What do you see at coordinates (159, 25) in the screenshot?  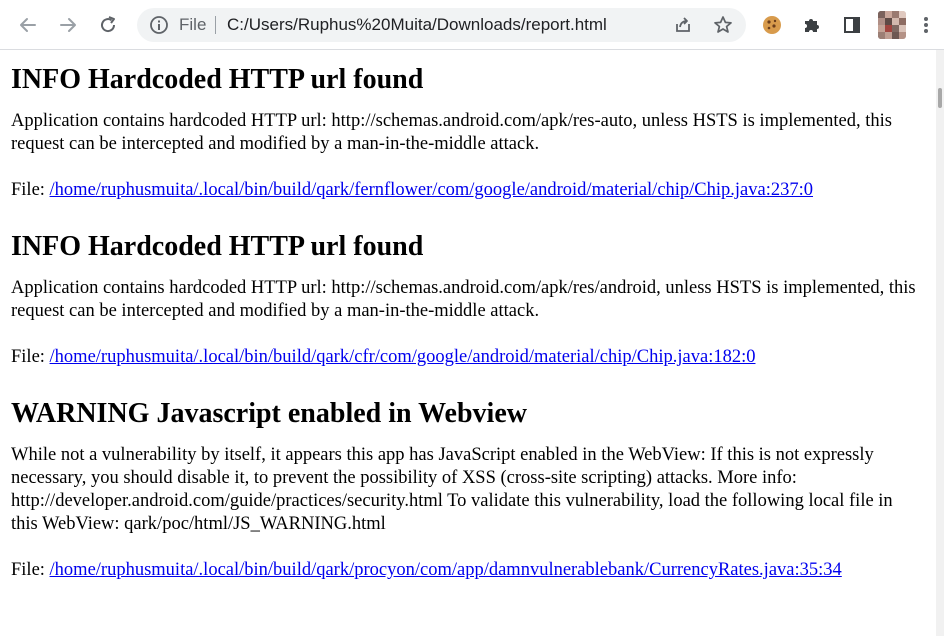 I see `info-icon` at bounding box center [159, 25].